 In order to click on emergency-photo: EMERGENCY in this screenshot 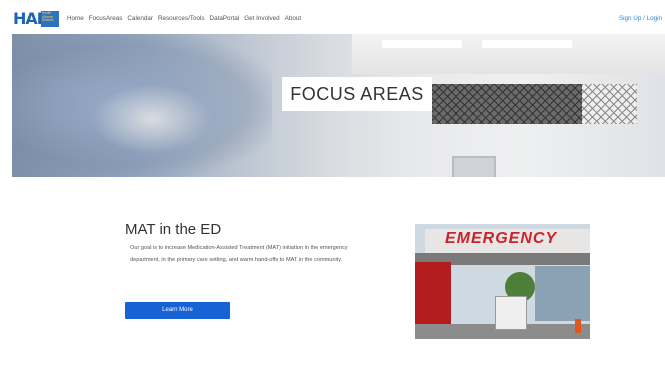, I will do `click(502, 281)`.